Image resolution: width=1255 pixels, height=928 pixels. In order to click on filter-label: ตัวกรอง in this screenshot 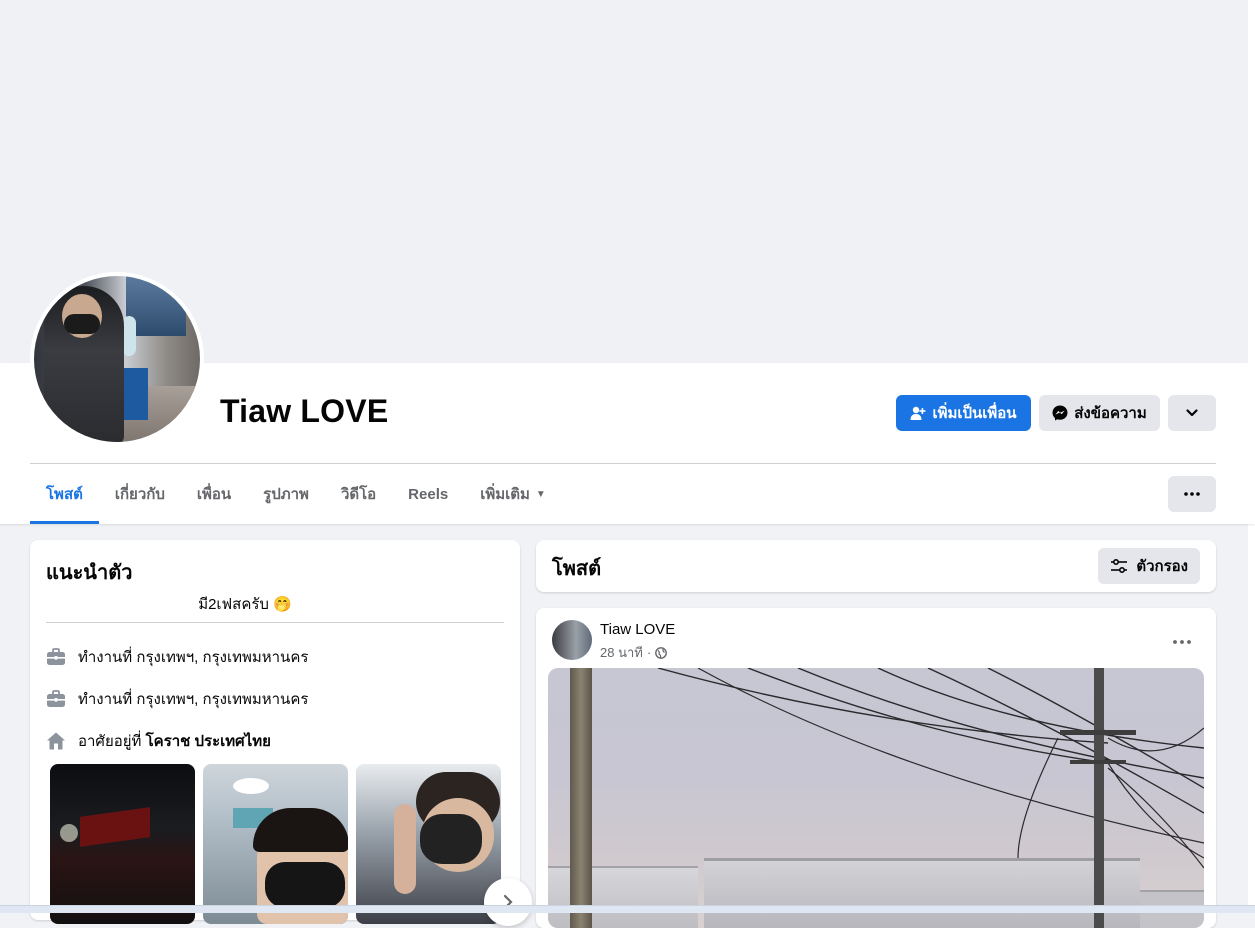, I will do `click(1162, 566)`.